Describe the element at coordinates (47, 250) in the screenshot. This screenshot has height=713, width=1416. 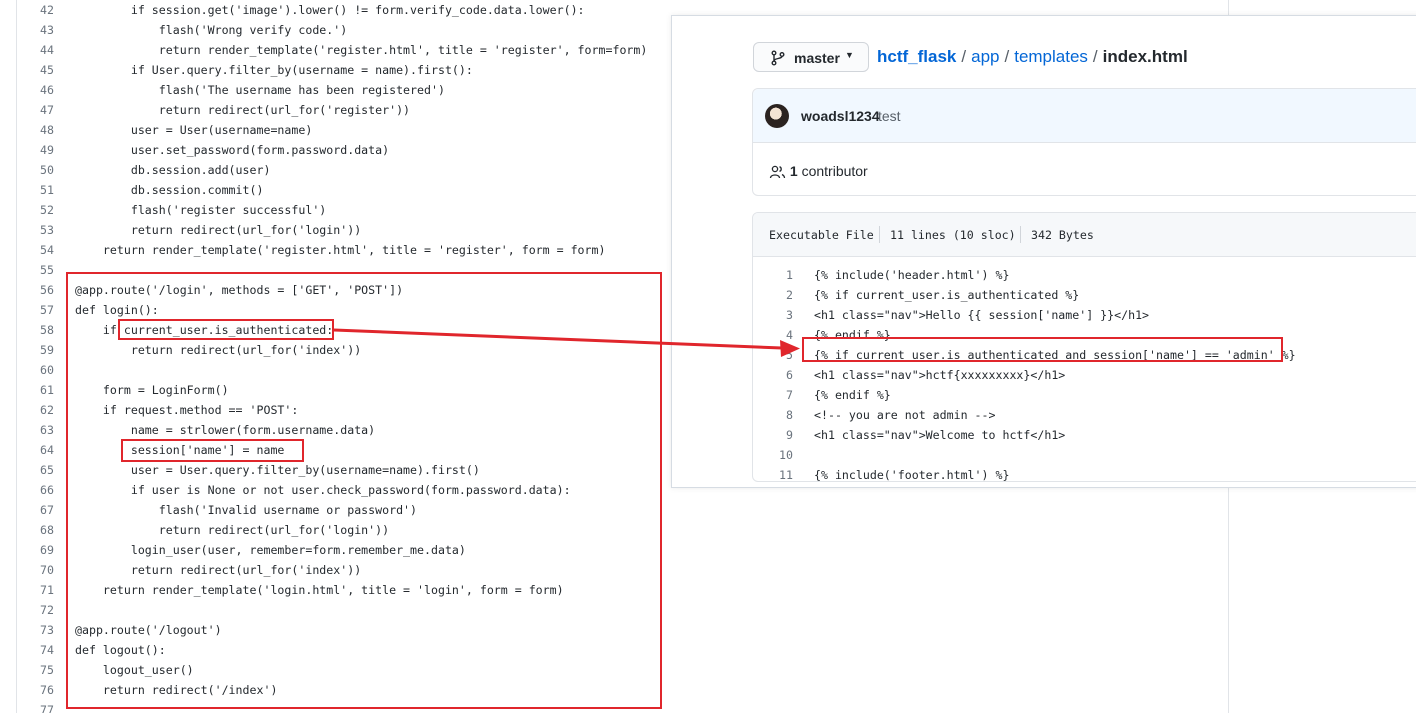
I see `line-number: 54` at that location.